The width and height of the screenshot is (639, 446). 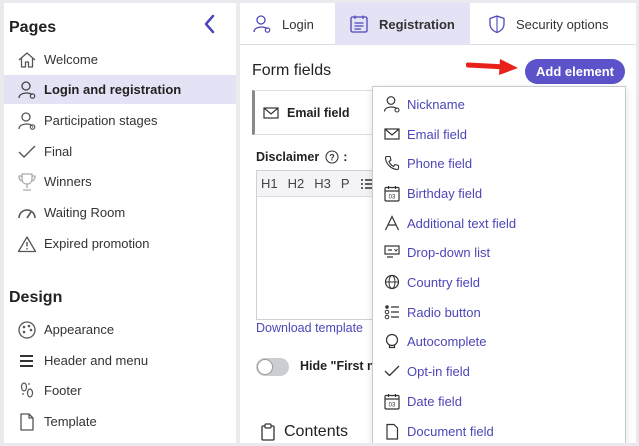 I want to click on tab-login: Login, so click(x=293, y=24).